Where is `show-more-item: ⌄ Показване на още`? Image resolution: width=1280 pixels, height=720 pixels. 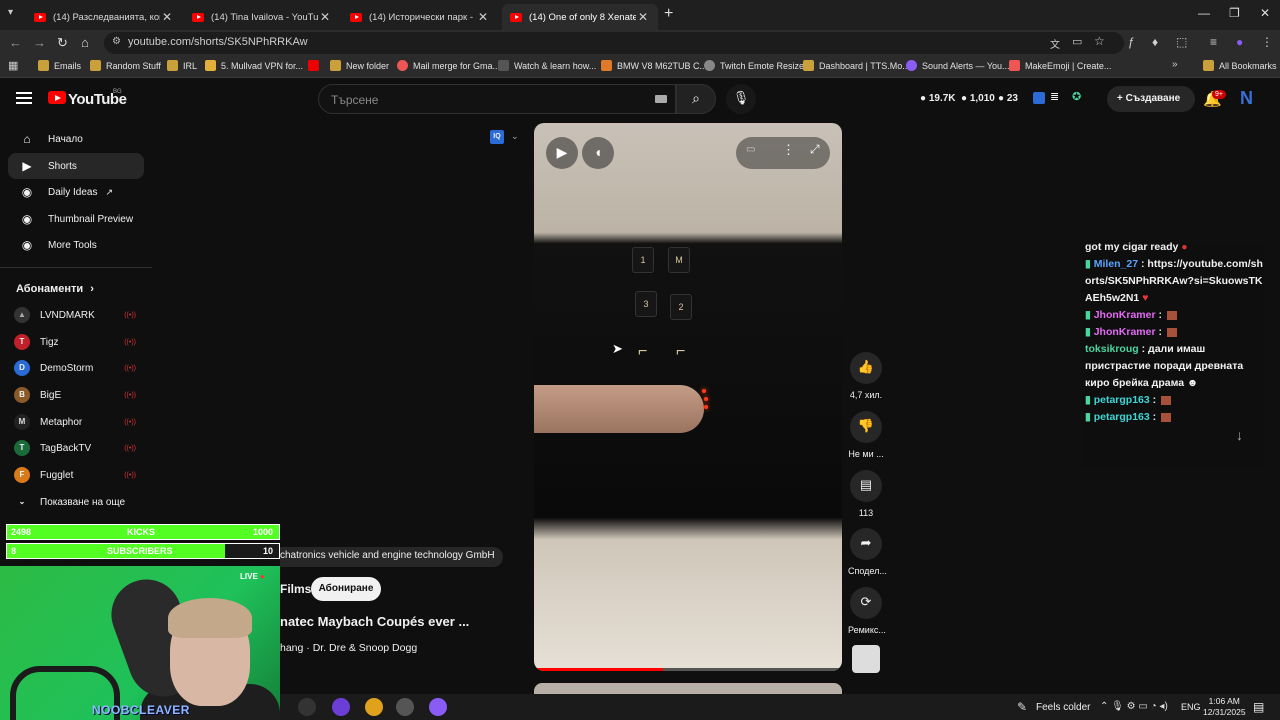 show-more-item: ⌄ Показване на още is located at coordinates (79, 502).